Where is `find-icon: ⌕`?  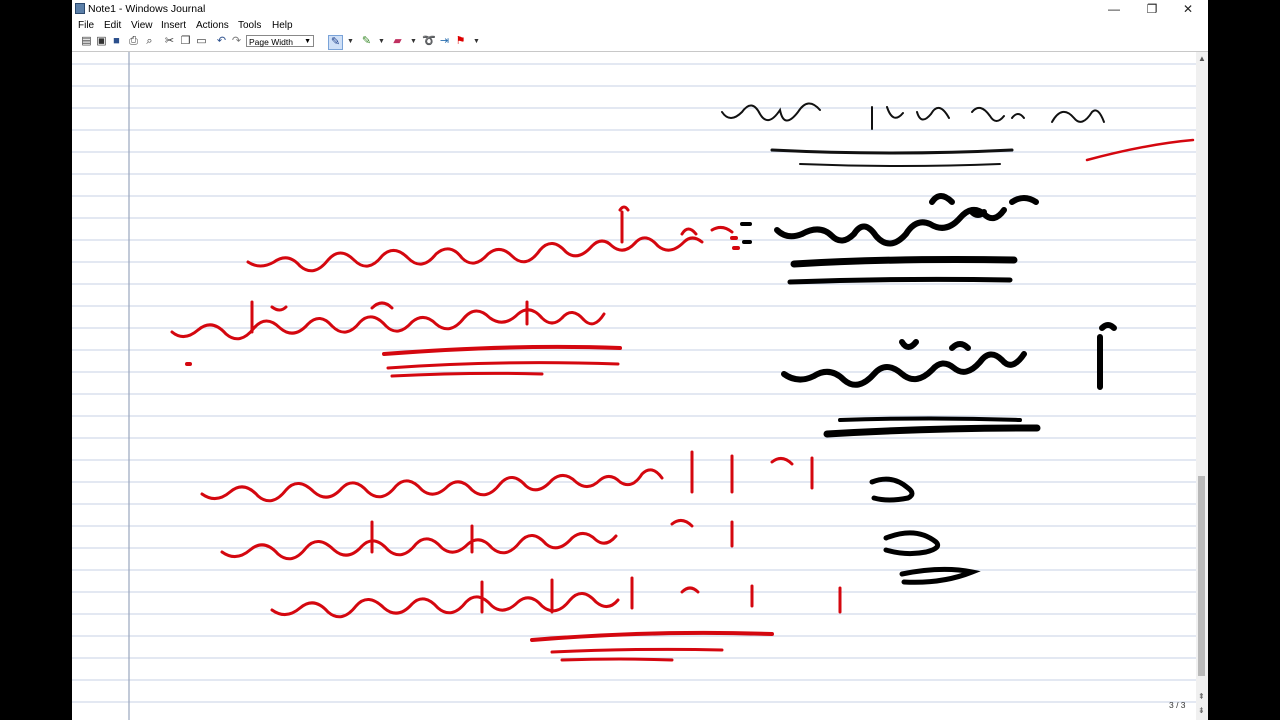 find-icon: ⌕ is located at coordinates (149, 41).